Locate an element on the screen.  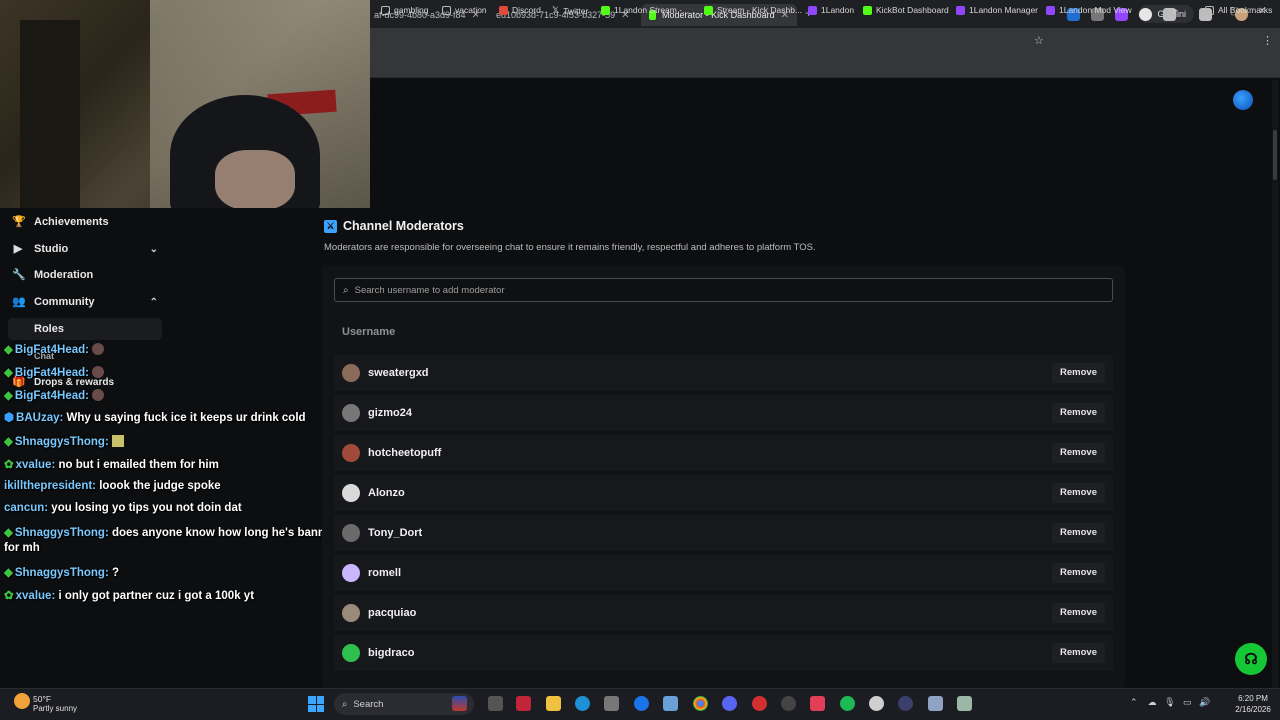
recorder-icon is located at coordinates (759, 703).